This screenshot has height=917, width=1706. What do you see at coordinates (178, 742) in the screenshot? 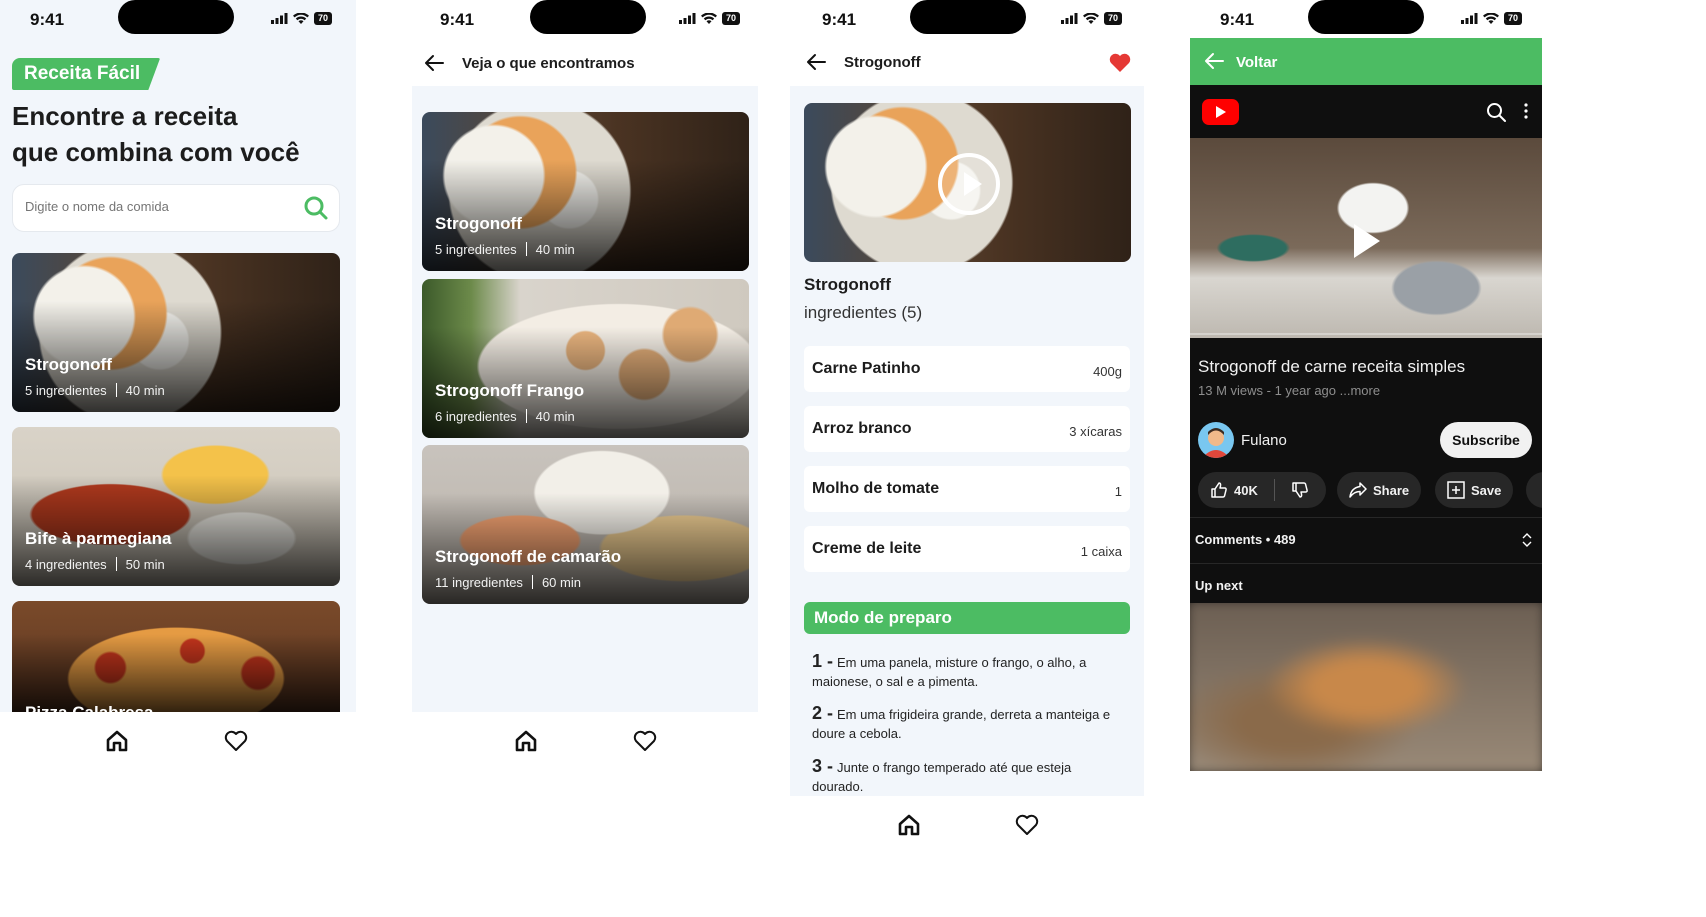
I see `tab-bar` at bounding box center [178, 742].